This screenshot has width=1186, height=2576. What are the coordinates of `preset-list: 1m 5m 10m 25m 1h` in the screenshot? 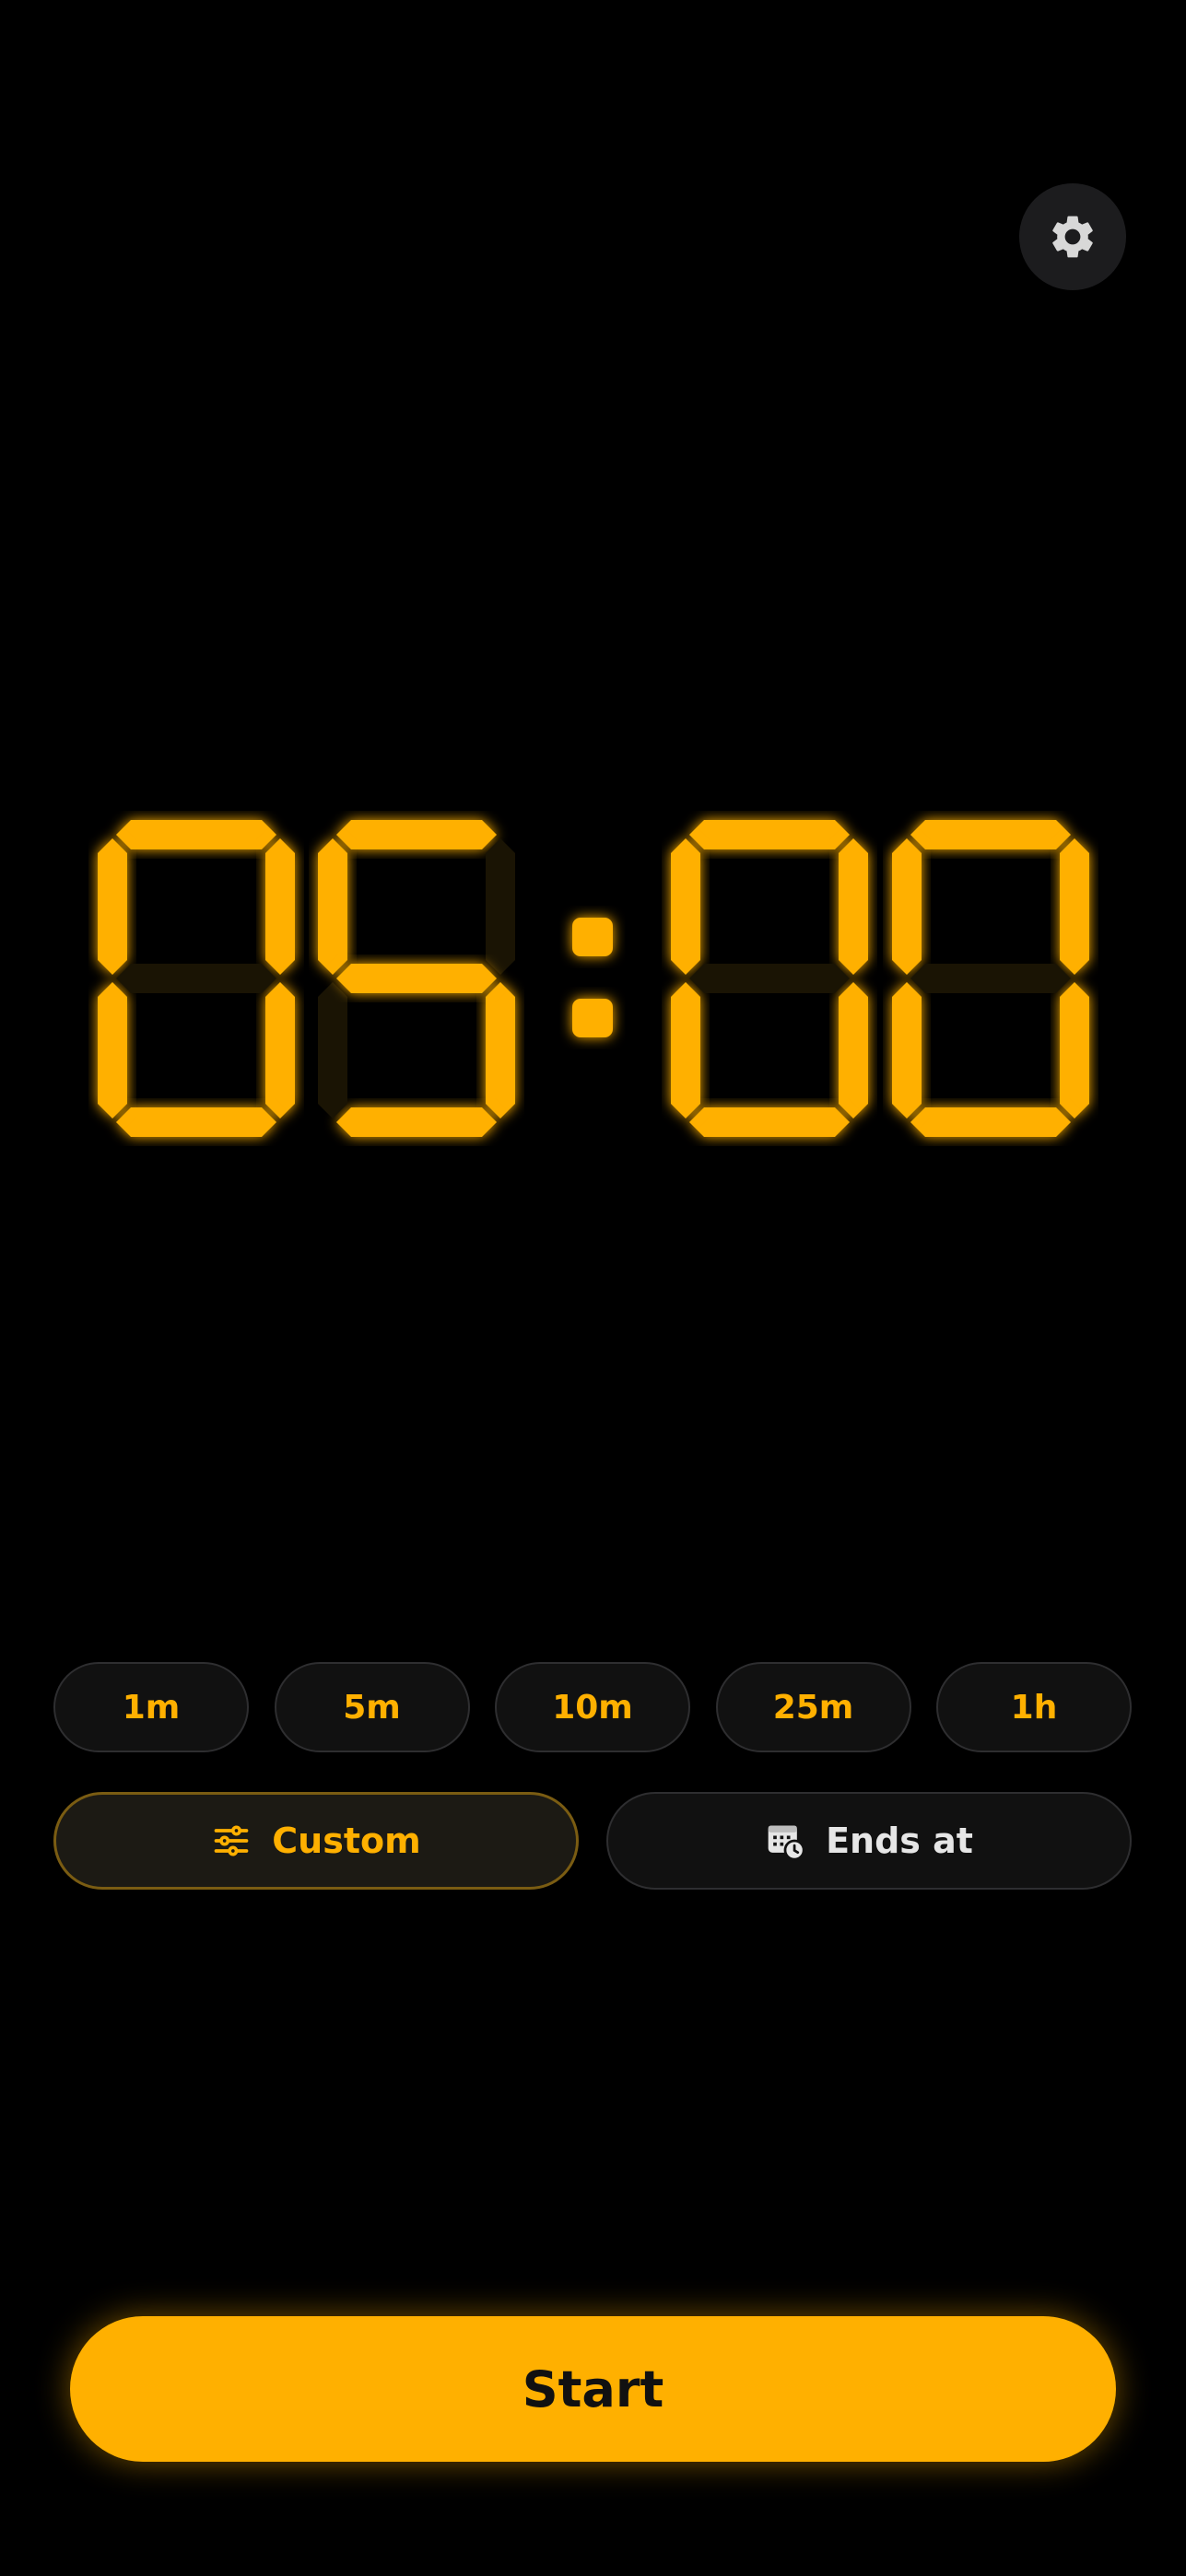 It's located at (592, 1707).